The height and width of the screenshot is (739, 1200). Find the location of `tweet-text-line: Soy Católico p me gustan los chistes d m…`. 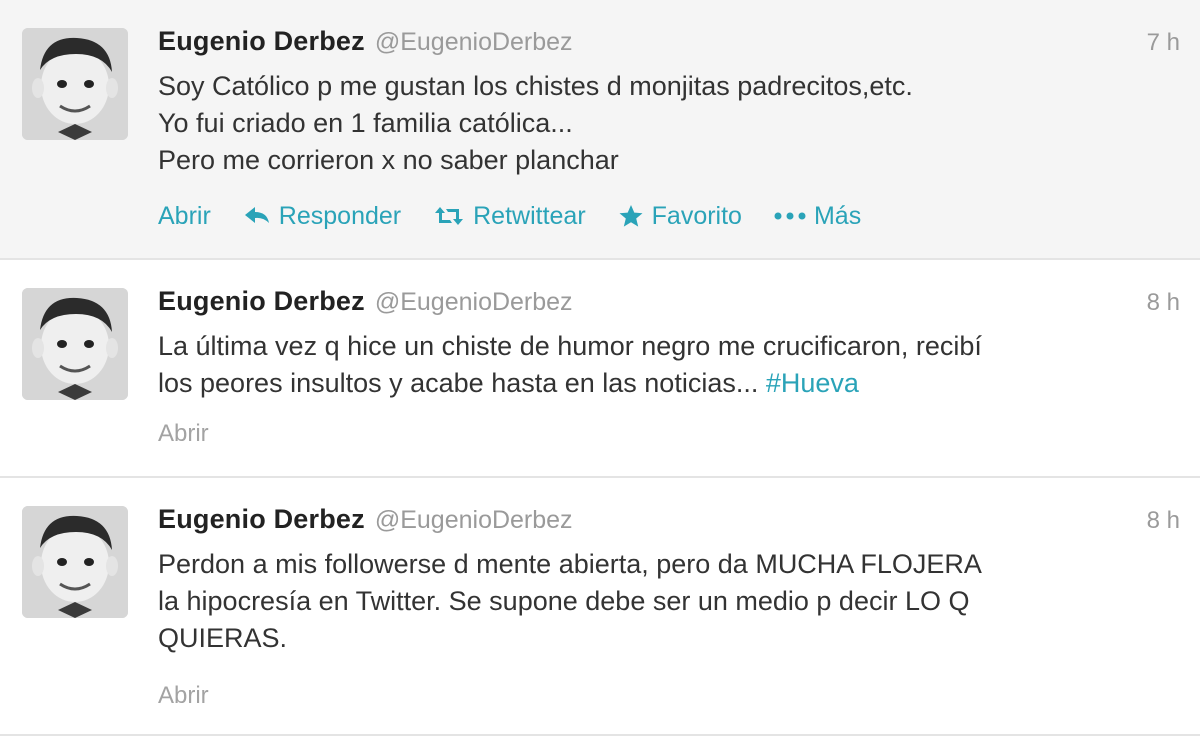

tweet-text-line: Soy Católico p me gustan los chistes d m… is located at coordinates (535, 86).